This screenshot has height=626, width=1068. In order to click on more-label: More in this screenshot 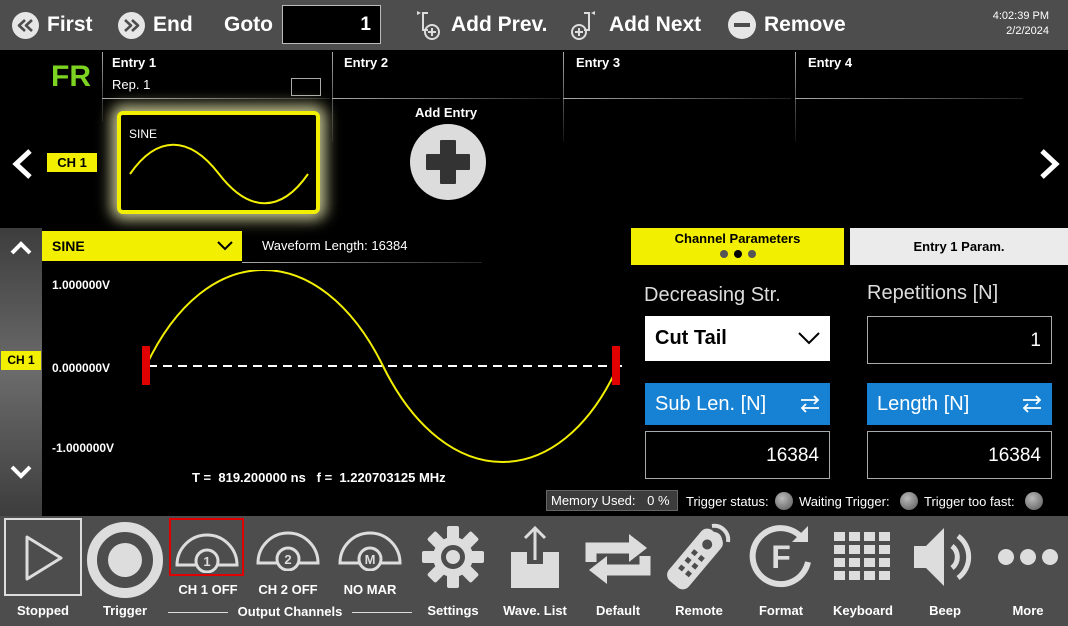, I will do `click(1028, 610)`.